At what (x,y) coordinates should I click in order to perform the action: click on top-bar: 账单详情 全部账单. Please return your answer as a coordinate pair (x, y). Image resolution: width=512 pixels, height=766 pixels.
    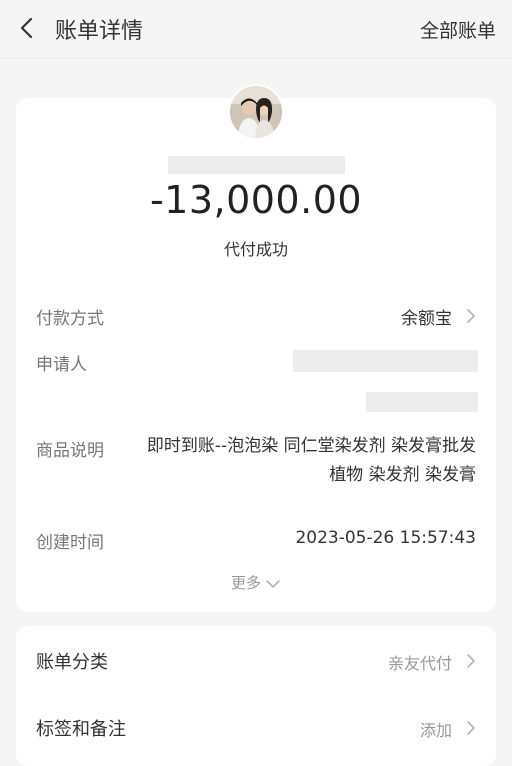
    Looking at the image, I should click on (256, 29).